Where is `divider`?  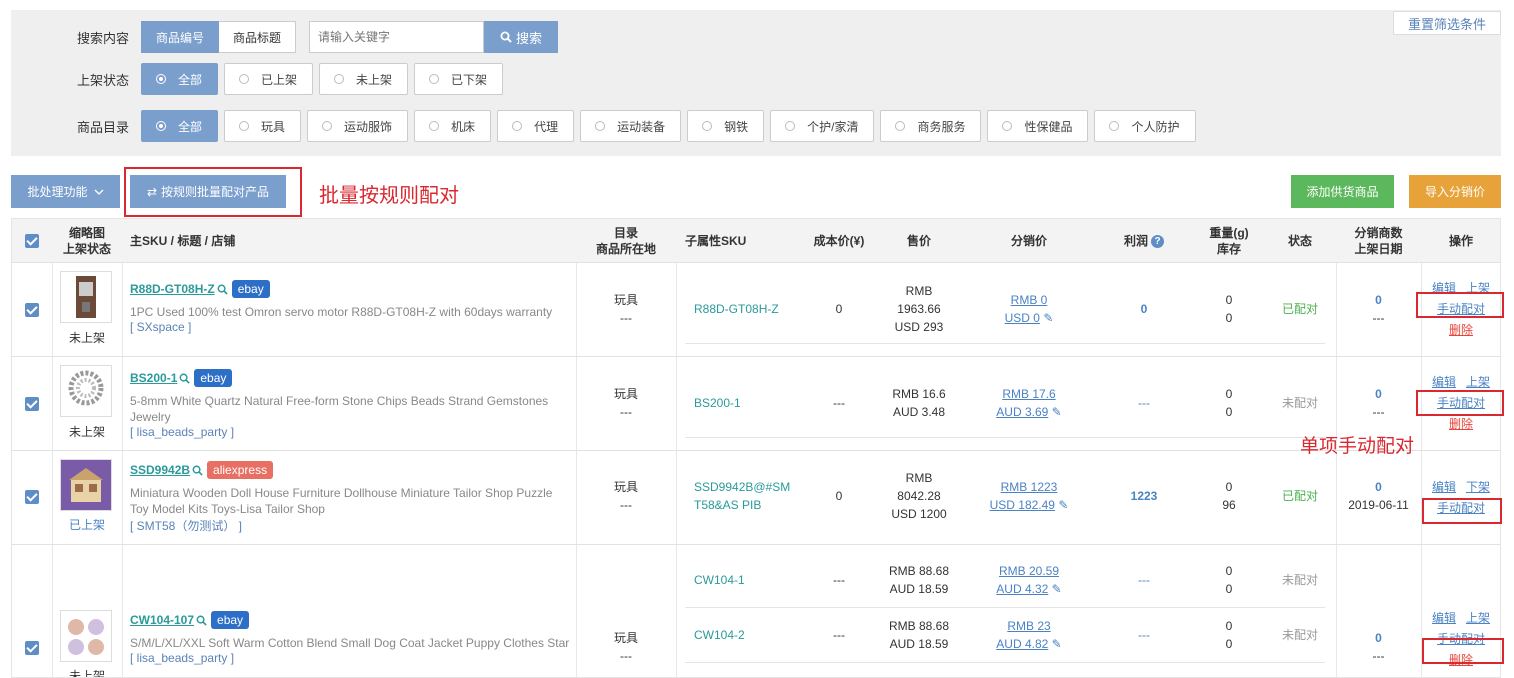
divider is located at coordinates (1005, 437).